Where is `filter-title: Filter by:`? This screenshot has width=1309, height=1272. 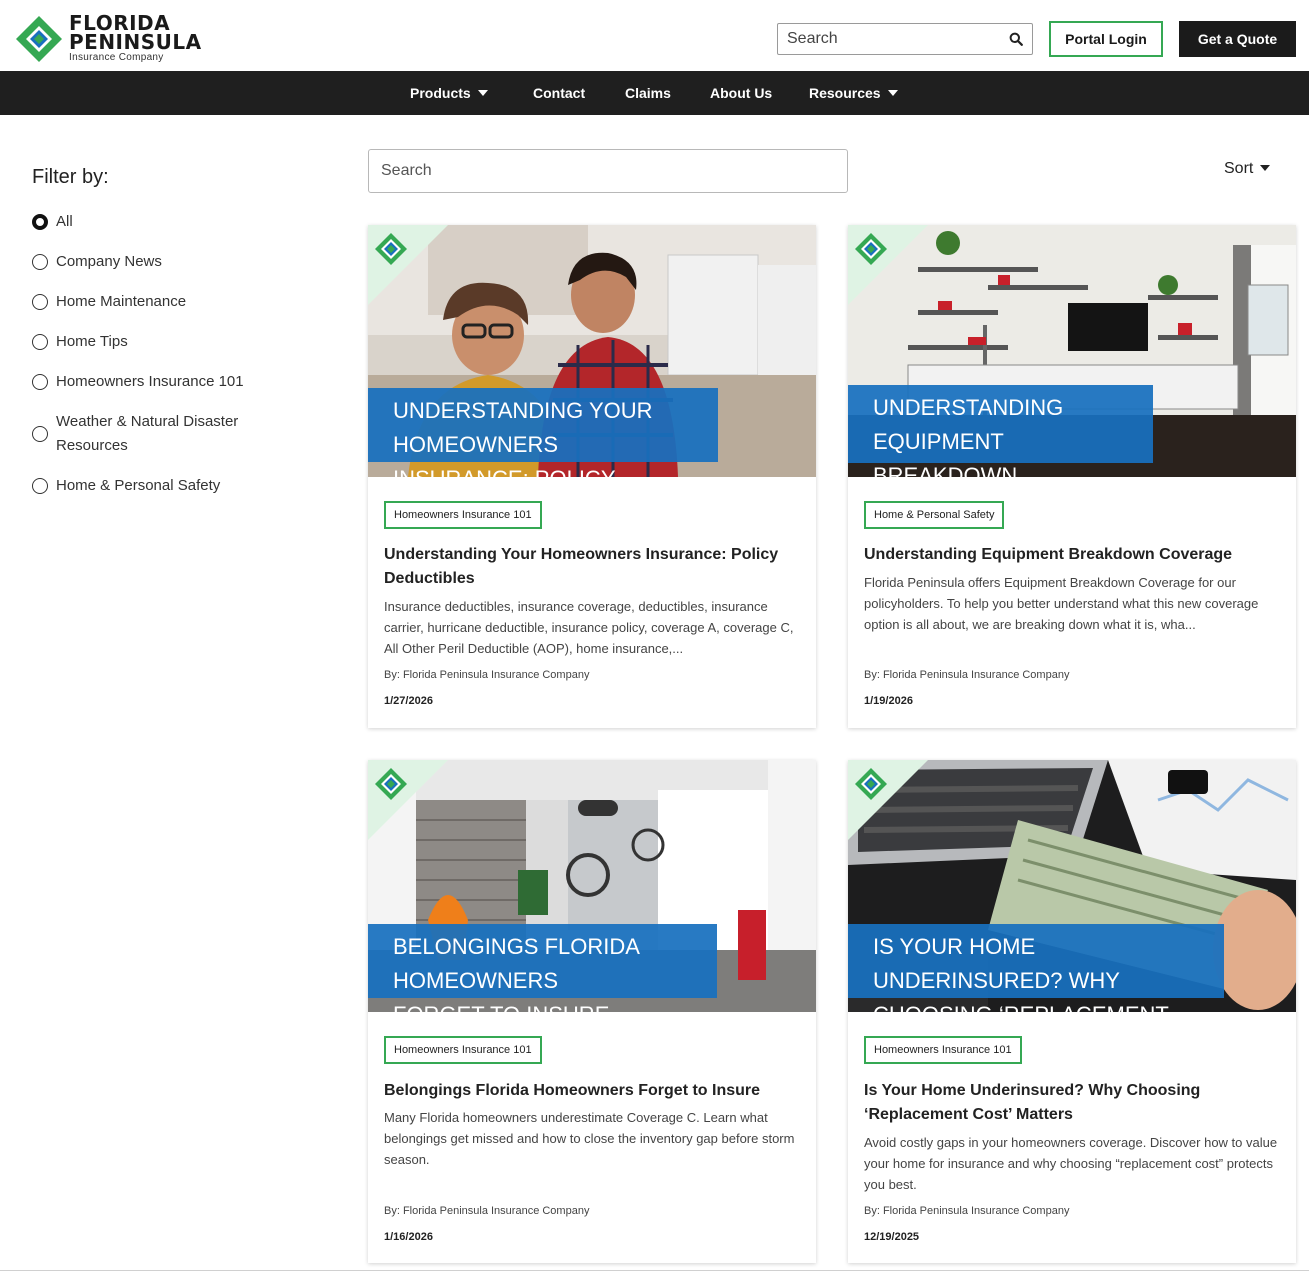
filter-title: Filter by: is located at coordinates (70, 177).